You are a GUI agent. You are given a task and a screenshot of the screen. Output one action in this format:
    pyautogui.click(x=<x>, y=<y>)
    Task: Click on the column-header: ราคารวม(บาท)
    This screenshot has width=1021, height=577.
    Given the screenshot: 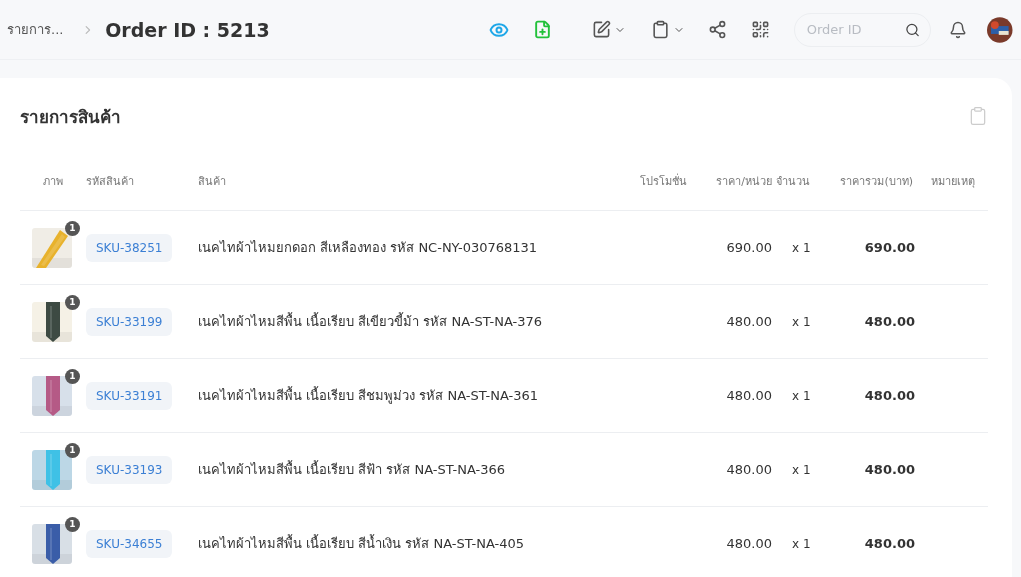 What is the action you would take?
    pyautogui.click(x=876, y=182)
    